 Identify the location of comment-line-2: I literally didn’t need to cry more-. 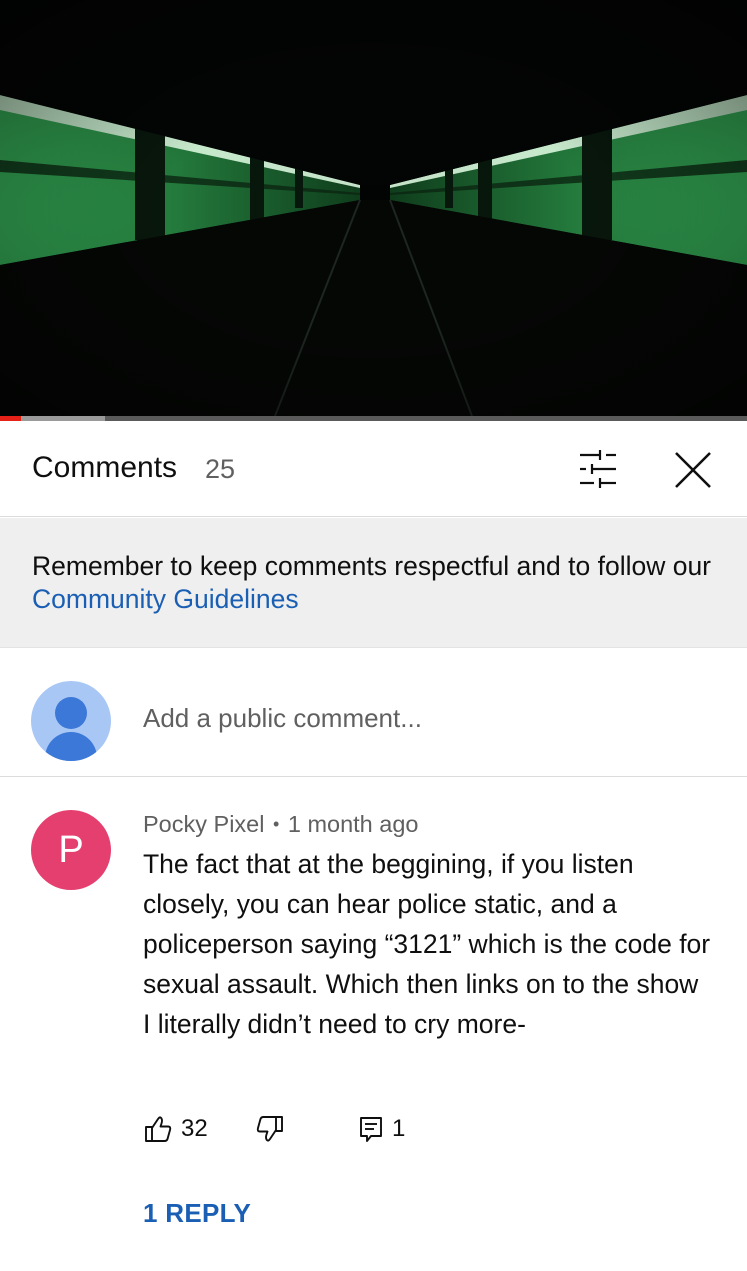
(334, 1024).